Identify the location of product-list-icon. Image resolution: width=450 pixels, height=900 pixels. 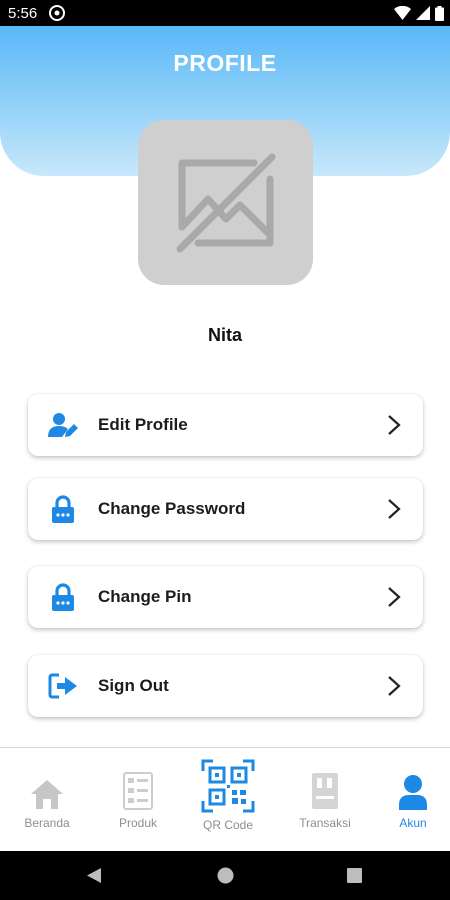
(138, 788).